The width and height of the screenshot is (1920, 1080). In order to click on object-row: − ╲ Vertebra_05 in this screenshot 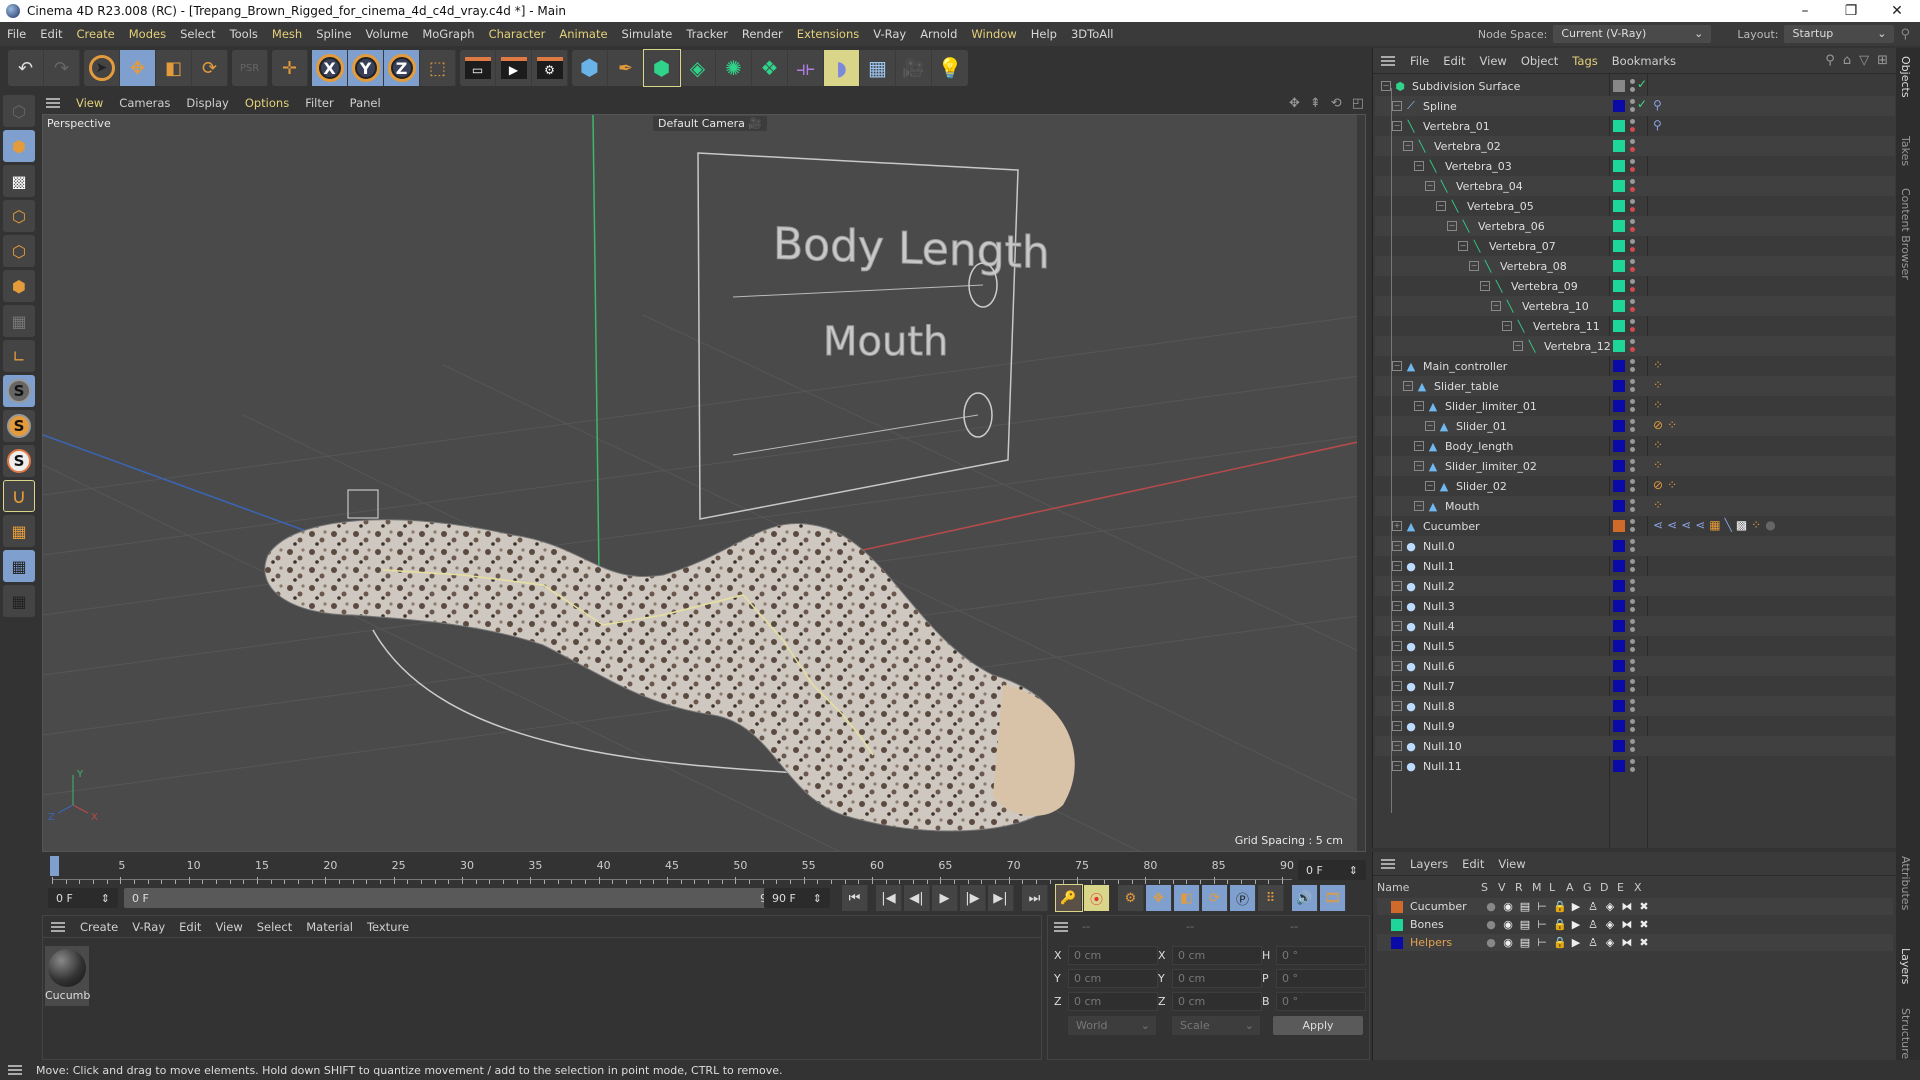, I will do `click(1635, 206)`.